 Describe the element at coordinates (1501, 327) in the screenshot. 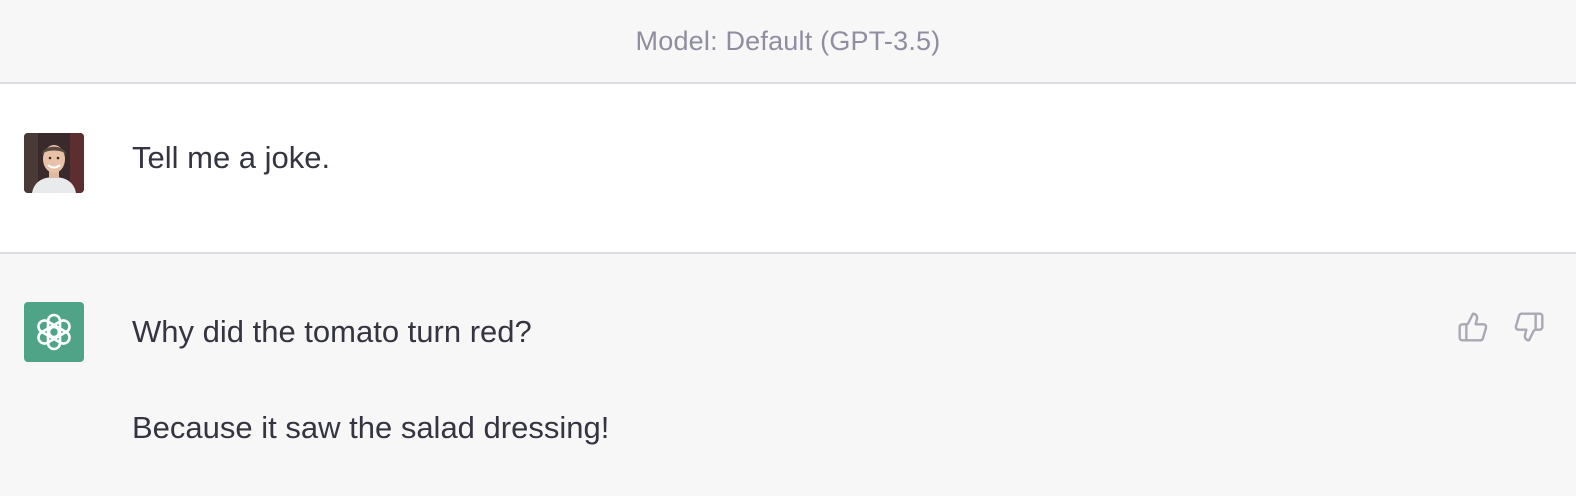

I see `feedback-buttons` at that location.